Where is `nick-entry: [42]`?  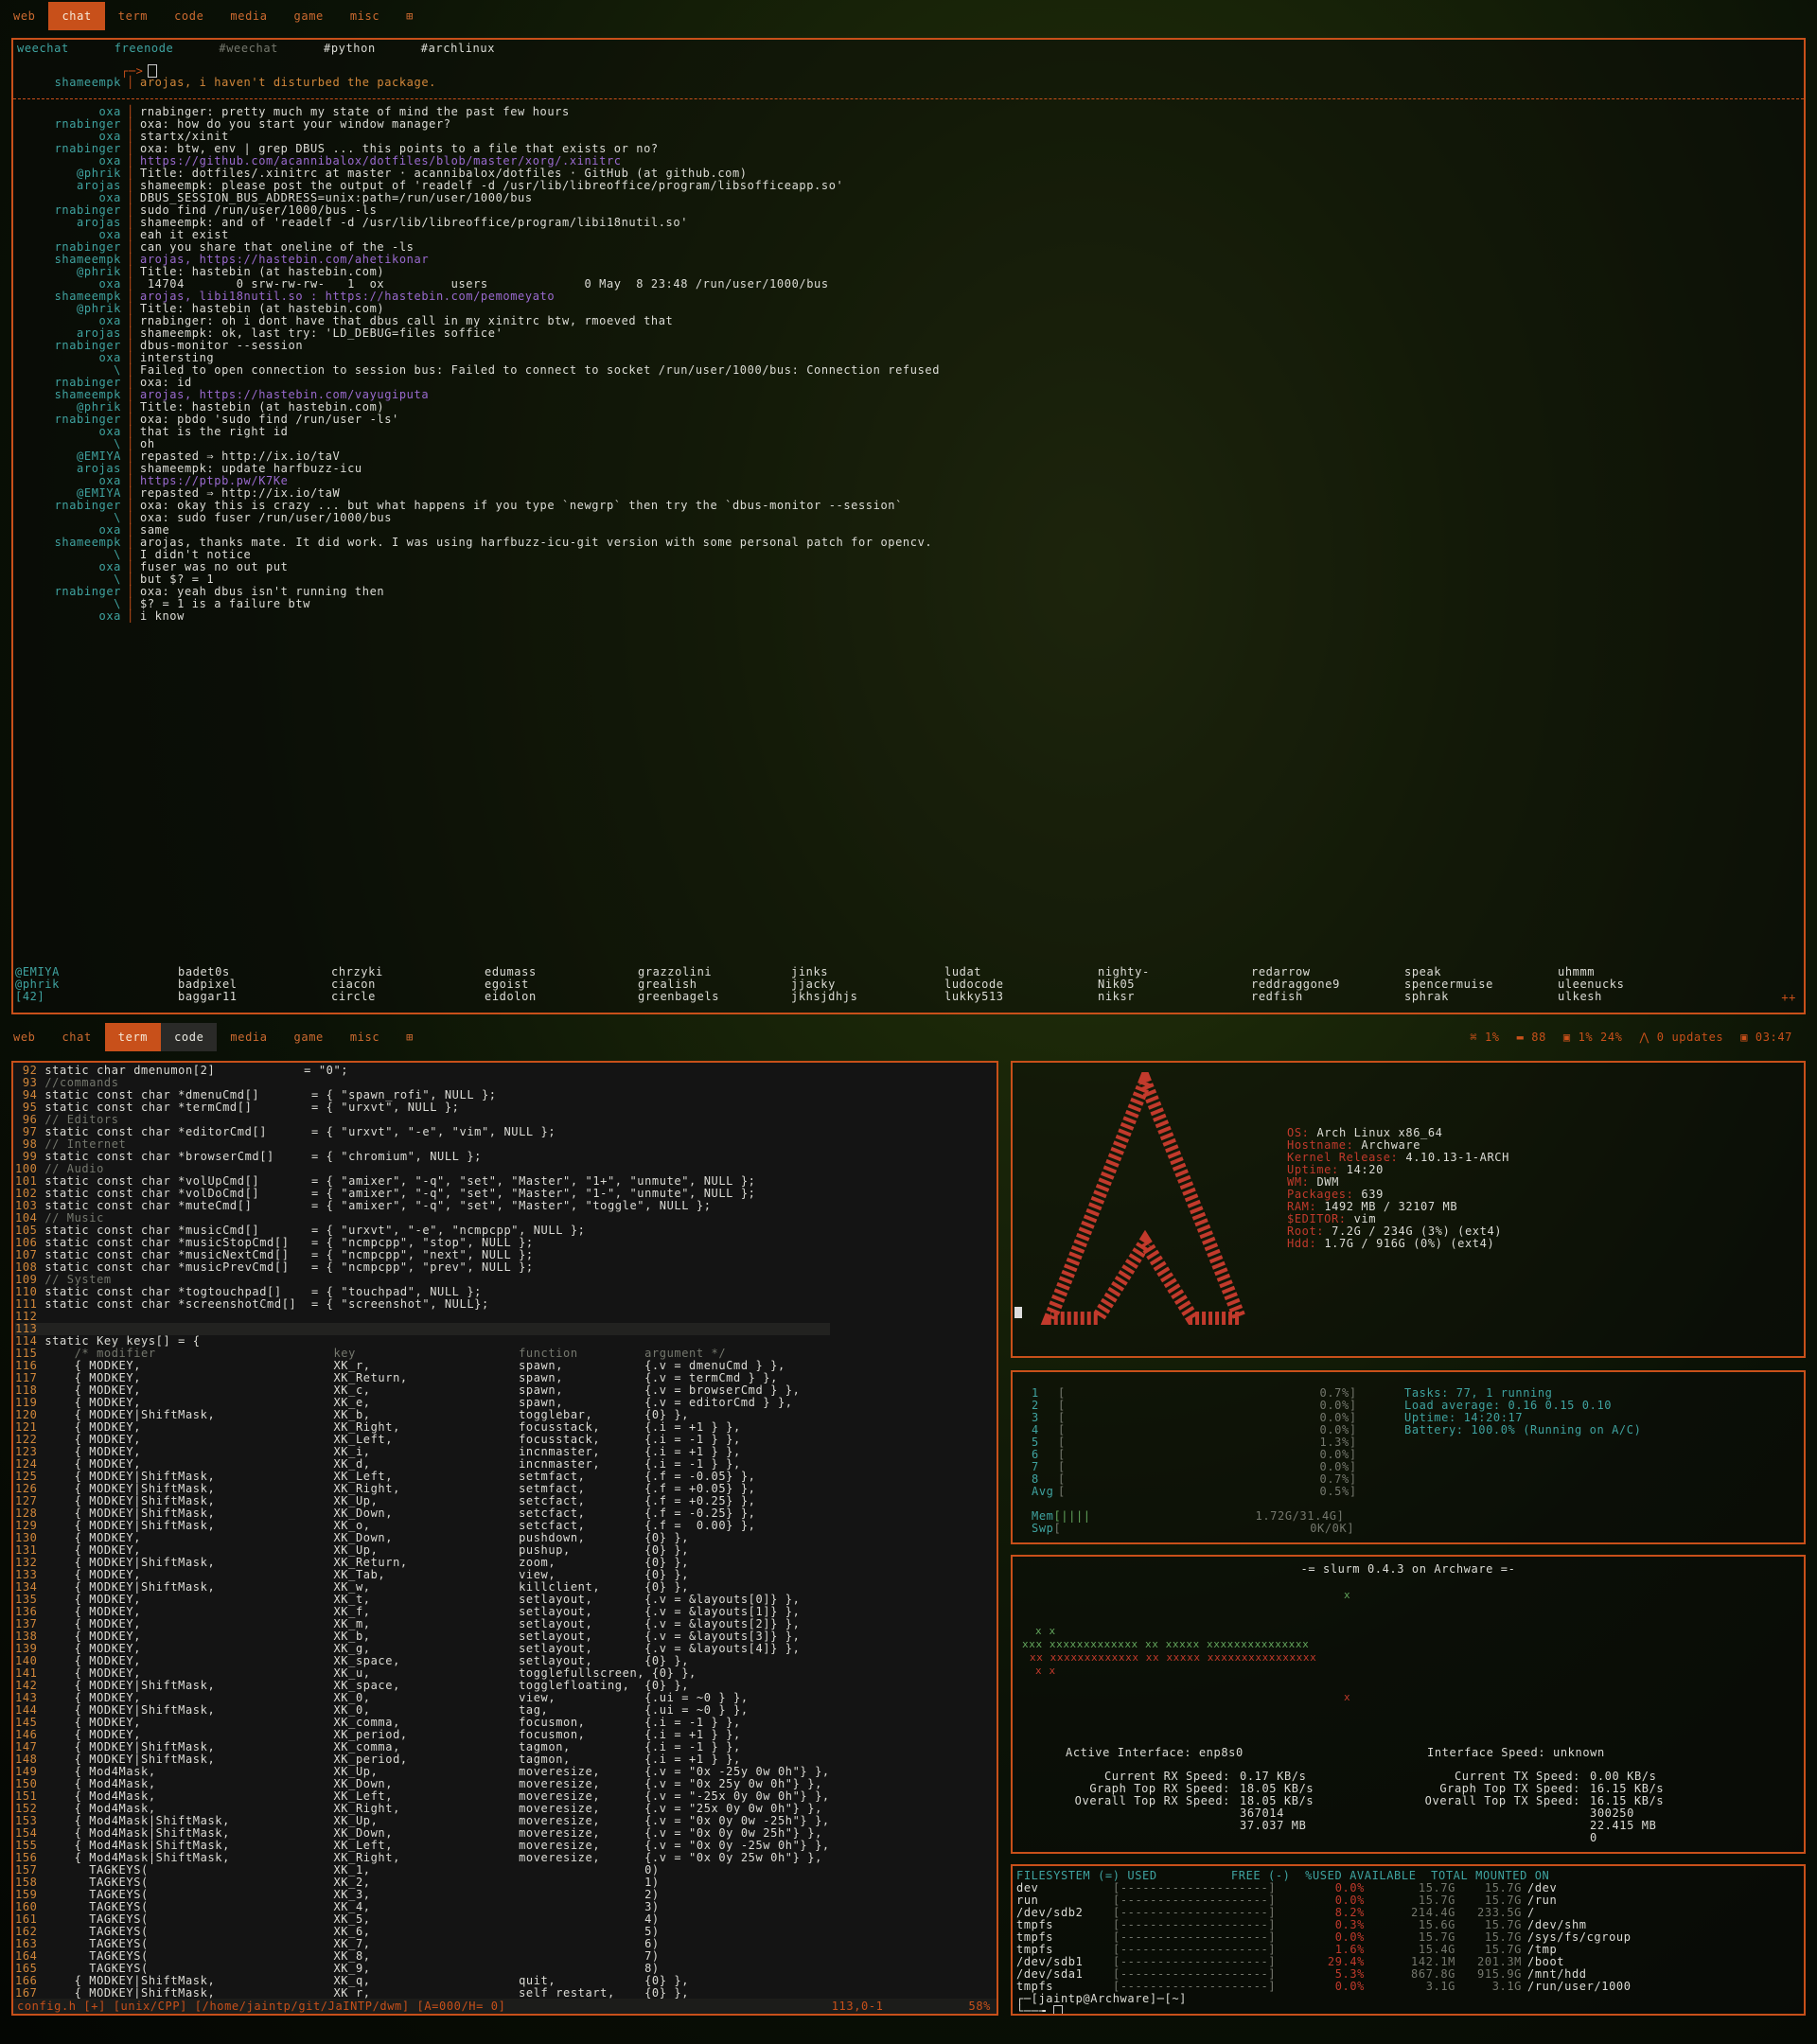 nick-entry: [42] is located at coordinates (96, 997).